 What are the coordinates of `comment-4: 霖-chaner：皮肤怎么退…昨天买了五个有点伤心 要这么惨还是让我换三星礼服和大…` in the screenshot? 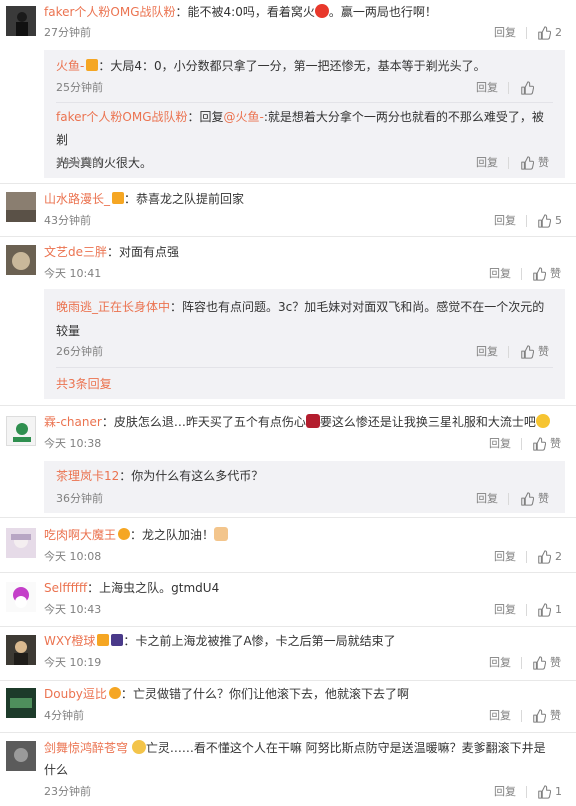 It's located at (288, 461).